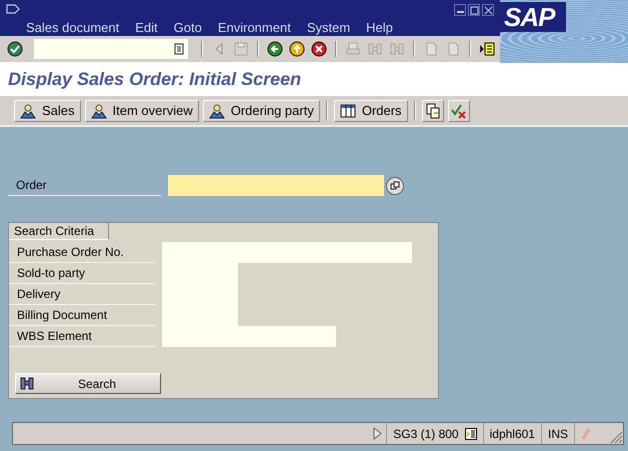  Describe the element at coordinates (13, 10) in the screenshot. I see `window-menu-icon` at that location.